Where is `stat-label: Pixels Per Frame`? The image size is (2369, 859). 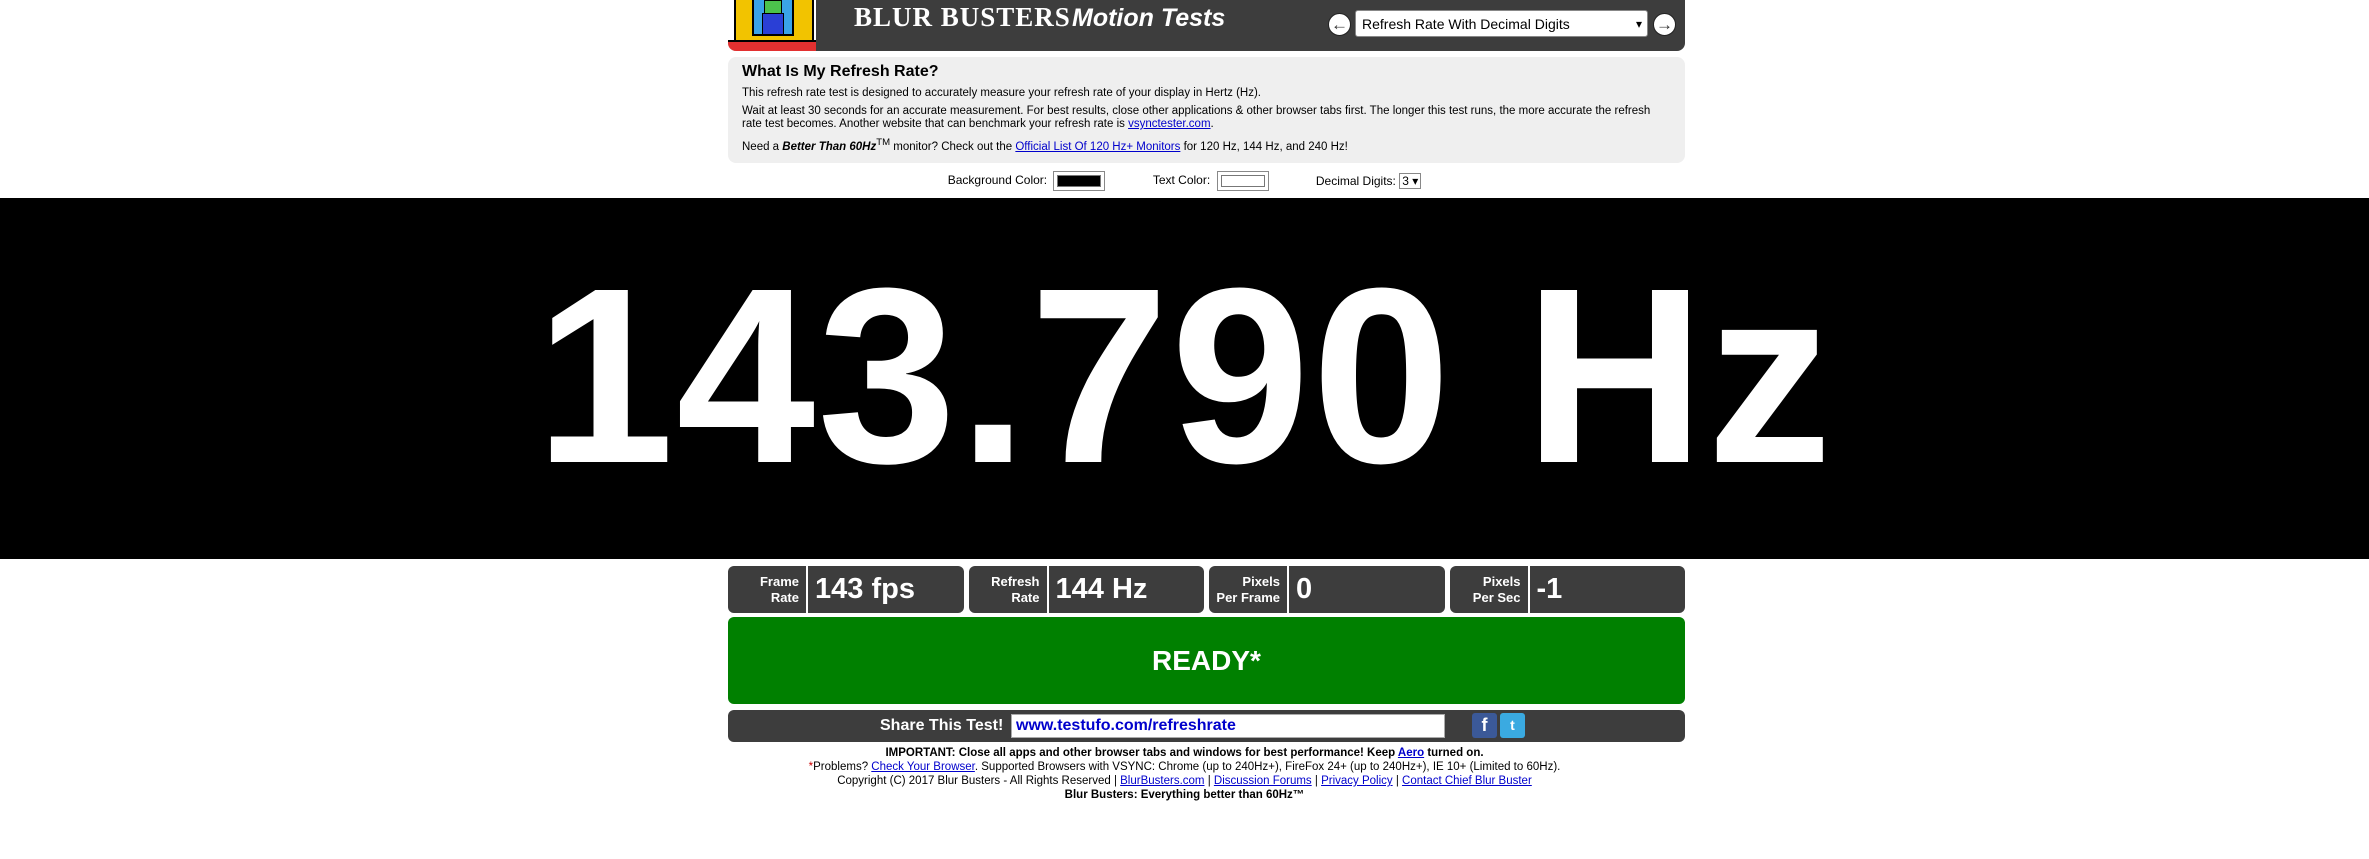
stat-label: Pixels Per Frame is located at coordinates (1249, 589).